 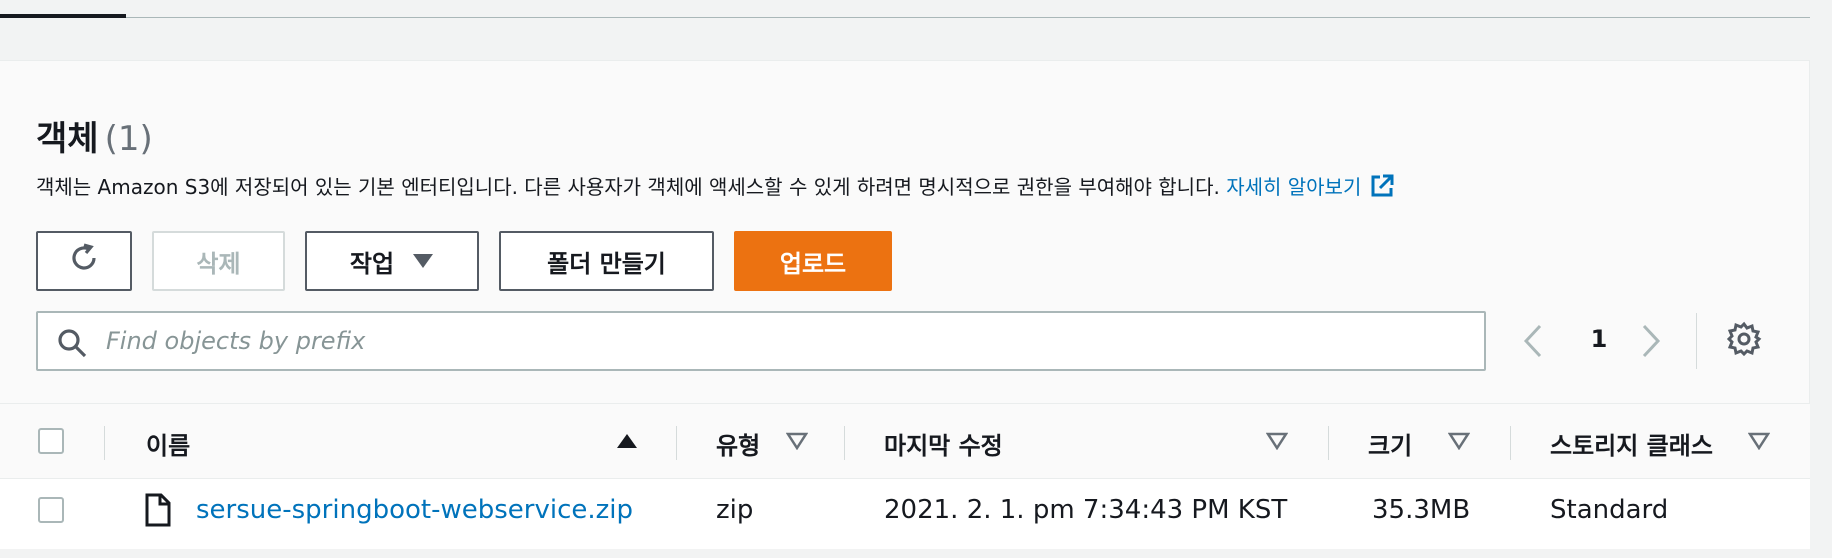 What do you see at coordinates (1390, 443) in the screenshot?
I see `column-header-size: 크기` at bounding box center [1390, 443].